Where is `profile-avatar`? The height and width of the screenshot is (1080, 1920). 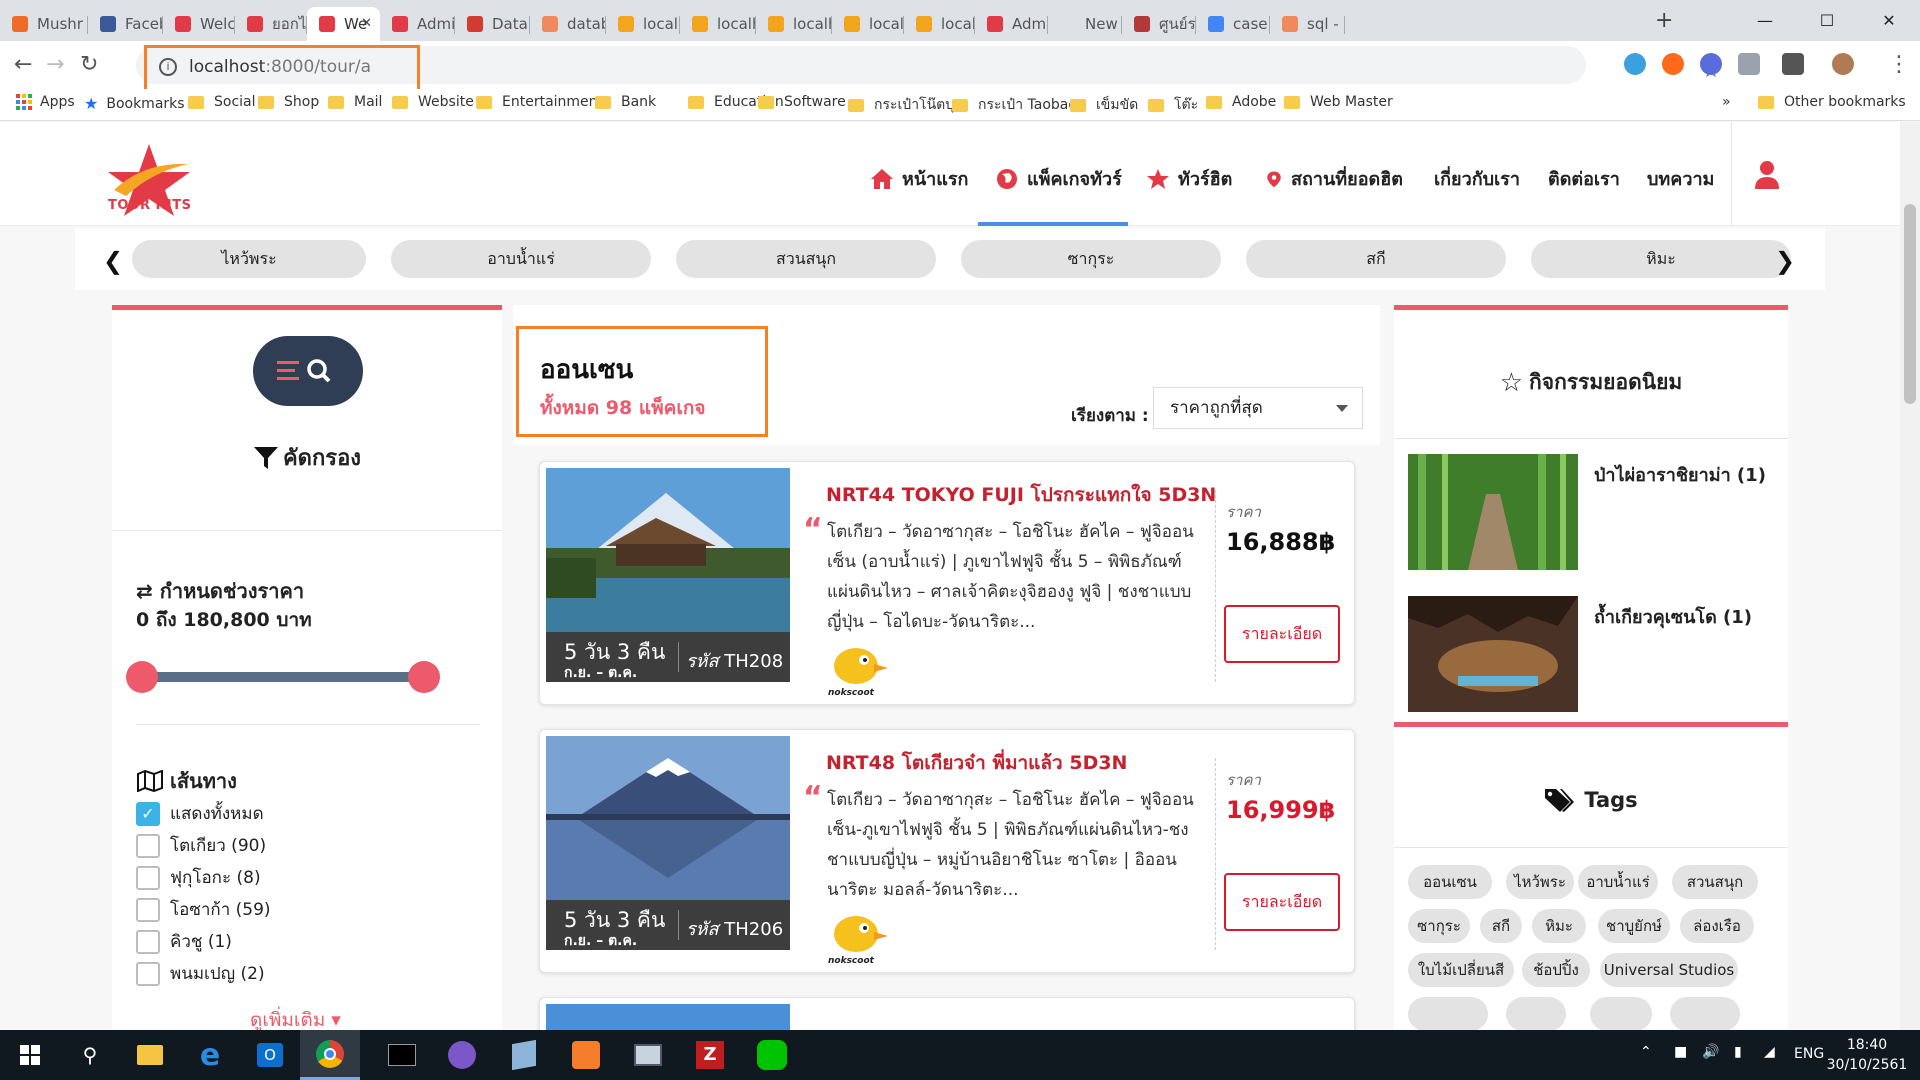 profile-avatar is located at coordinates (1843, 64).